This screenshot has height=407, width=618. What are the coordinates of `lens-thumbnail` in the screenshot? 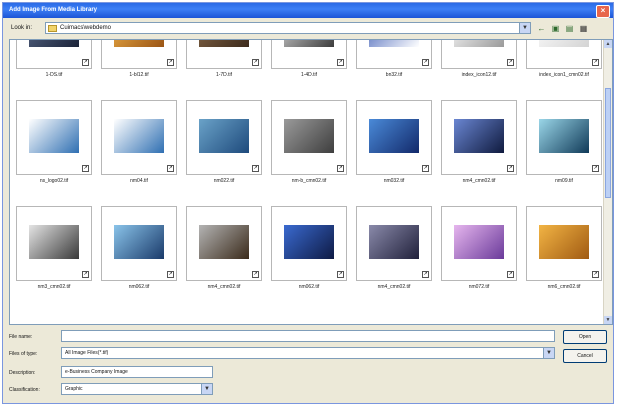 It's located at (54, 242).